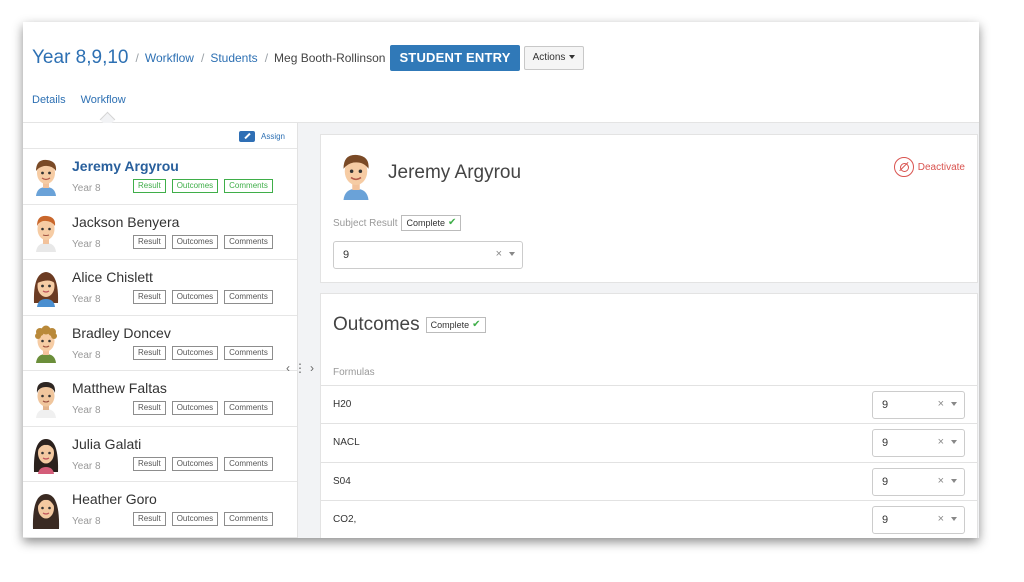  Describe the element at coordinates (554, 58) in the screenshot. I see `actions-dropdown-button: Actions` at that location.